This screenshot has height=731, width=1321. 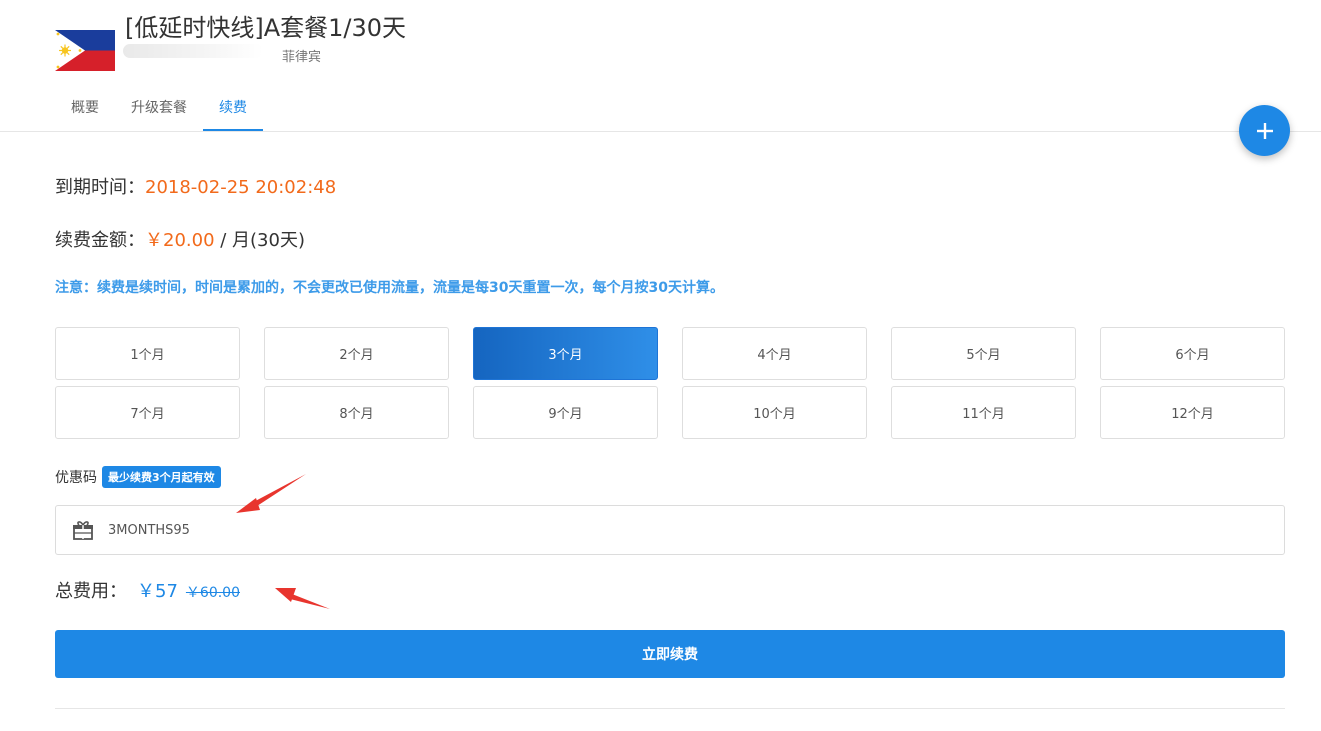 What do you see at coordinates (161, 477) in the screenshot?
I see `coupon-requirement-badge: 最少续费3个月起有效` at bounding box center [161, 477].